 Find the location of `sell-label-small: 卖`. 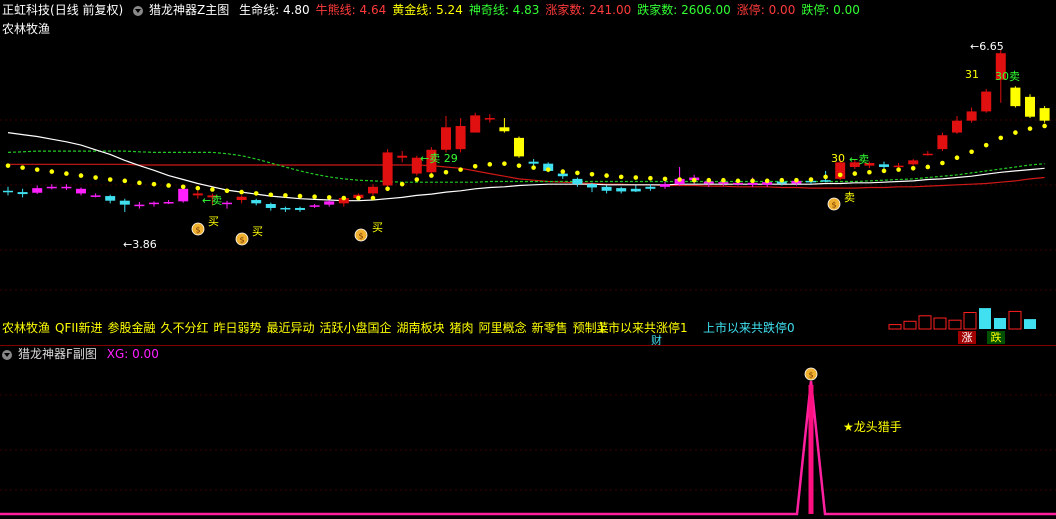

sell-label-small: 卖 is located at coordinates (849, 197).